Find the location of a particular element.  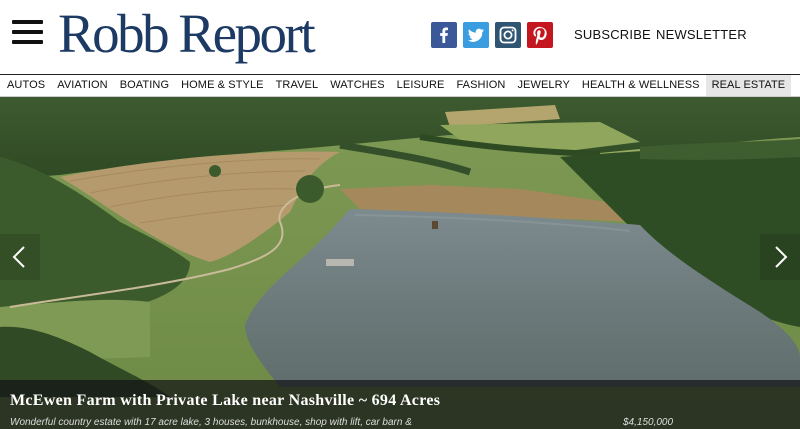

next-slide-button is located at coordinates (780, 257).